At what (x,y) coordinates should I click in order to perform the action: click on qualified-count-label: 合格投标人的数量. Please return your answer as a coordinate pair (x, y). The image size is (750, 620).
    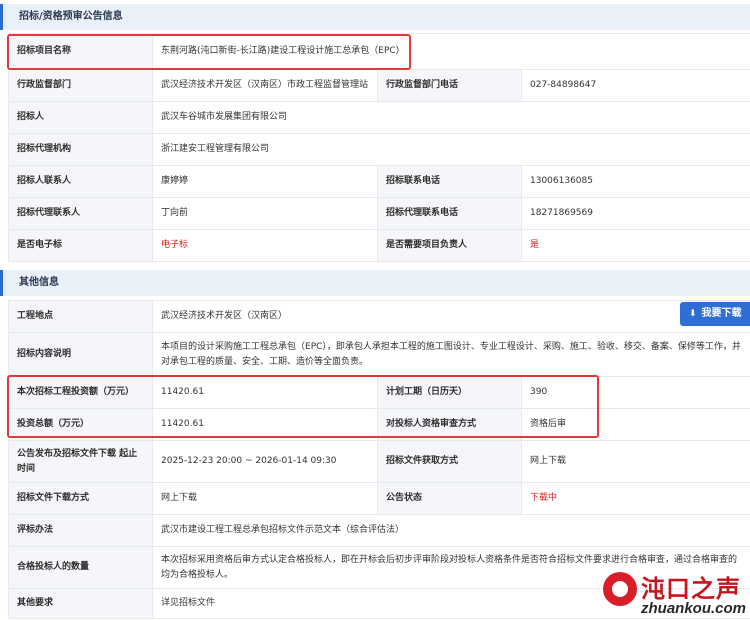
    Looking at the image, I should click on (80, 567).